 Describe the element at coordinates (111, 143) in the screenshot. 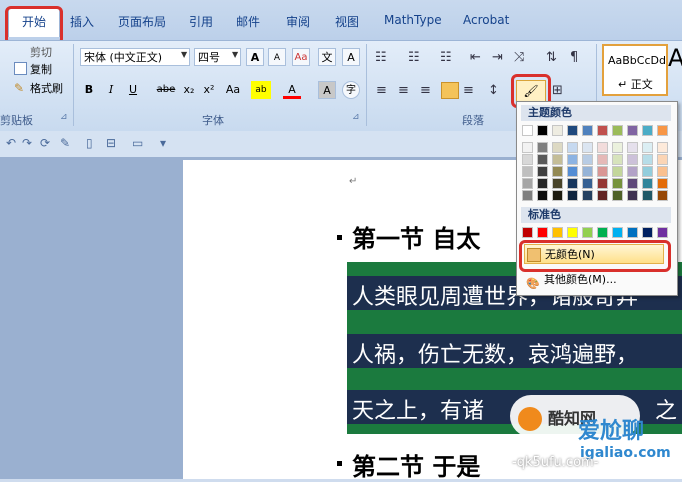

I see `table-icon: ⊟` at that location.